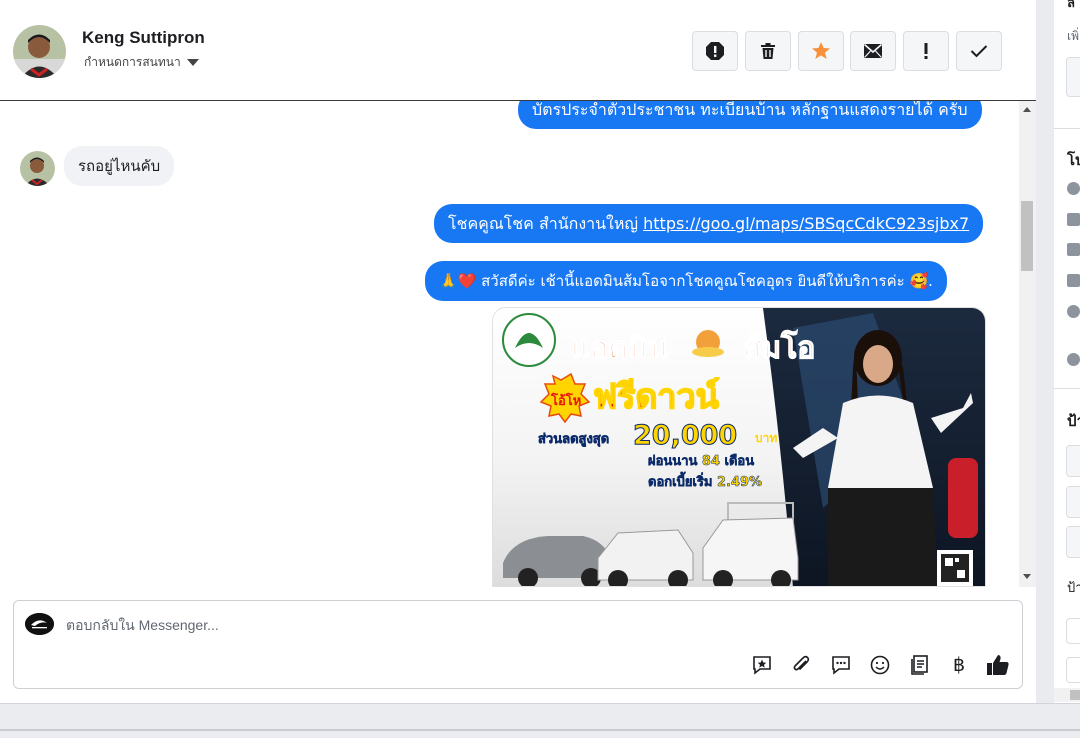  I want to click on mark-unread-button, so click(873, 51).